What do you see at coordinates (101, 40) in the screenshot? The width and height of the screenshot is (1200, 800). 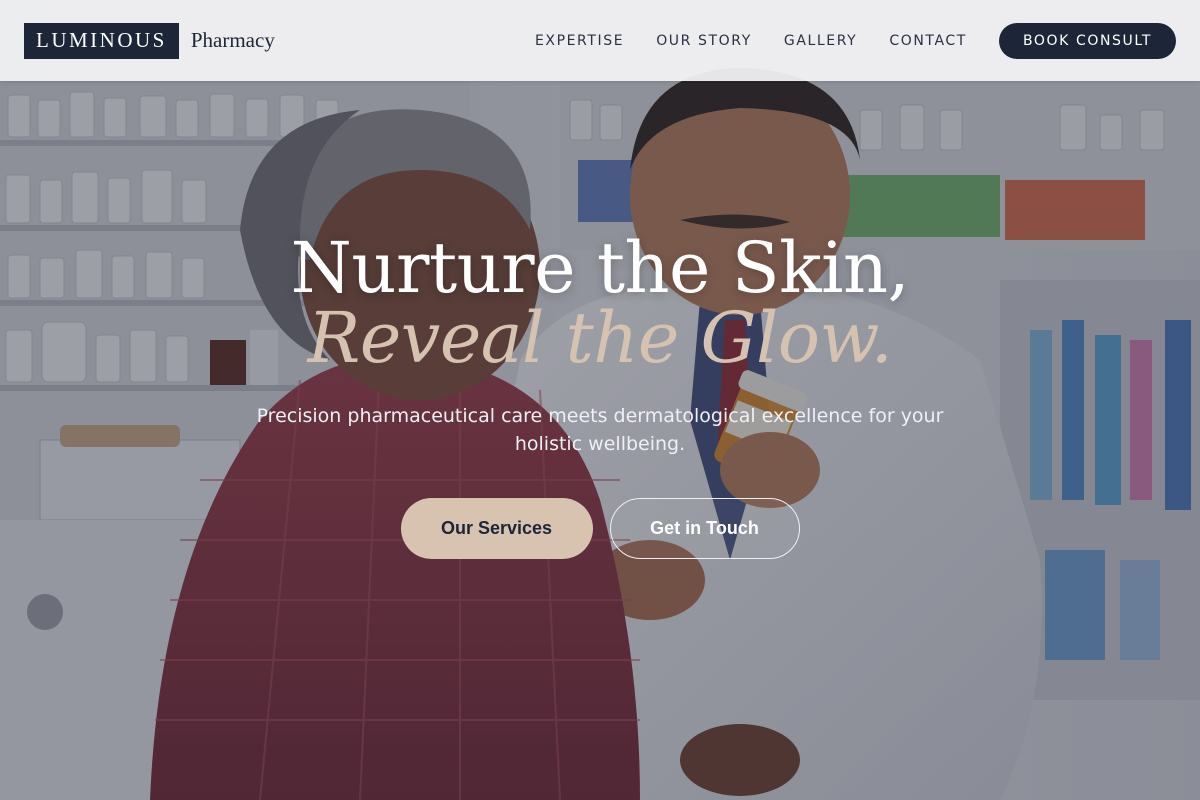 I see `logo-wordmark: LUMINOUS` at bounding box center [101, 40].